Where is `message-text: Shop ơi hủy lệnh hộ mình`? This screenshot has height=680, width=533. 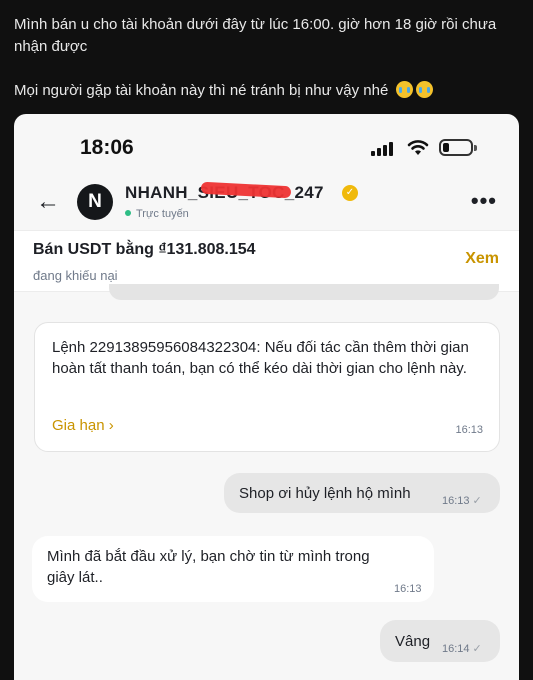 message-text: Shop ơi hủy lệnh hộ mình is located at coordinates (325, 493).